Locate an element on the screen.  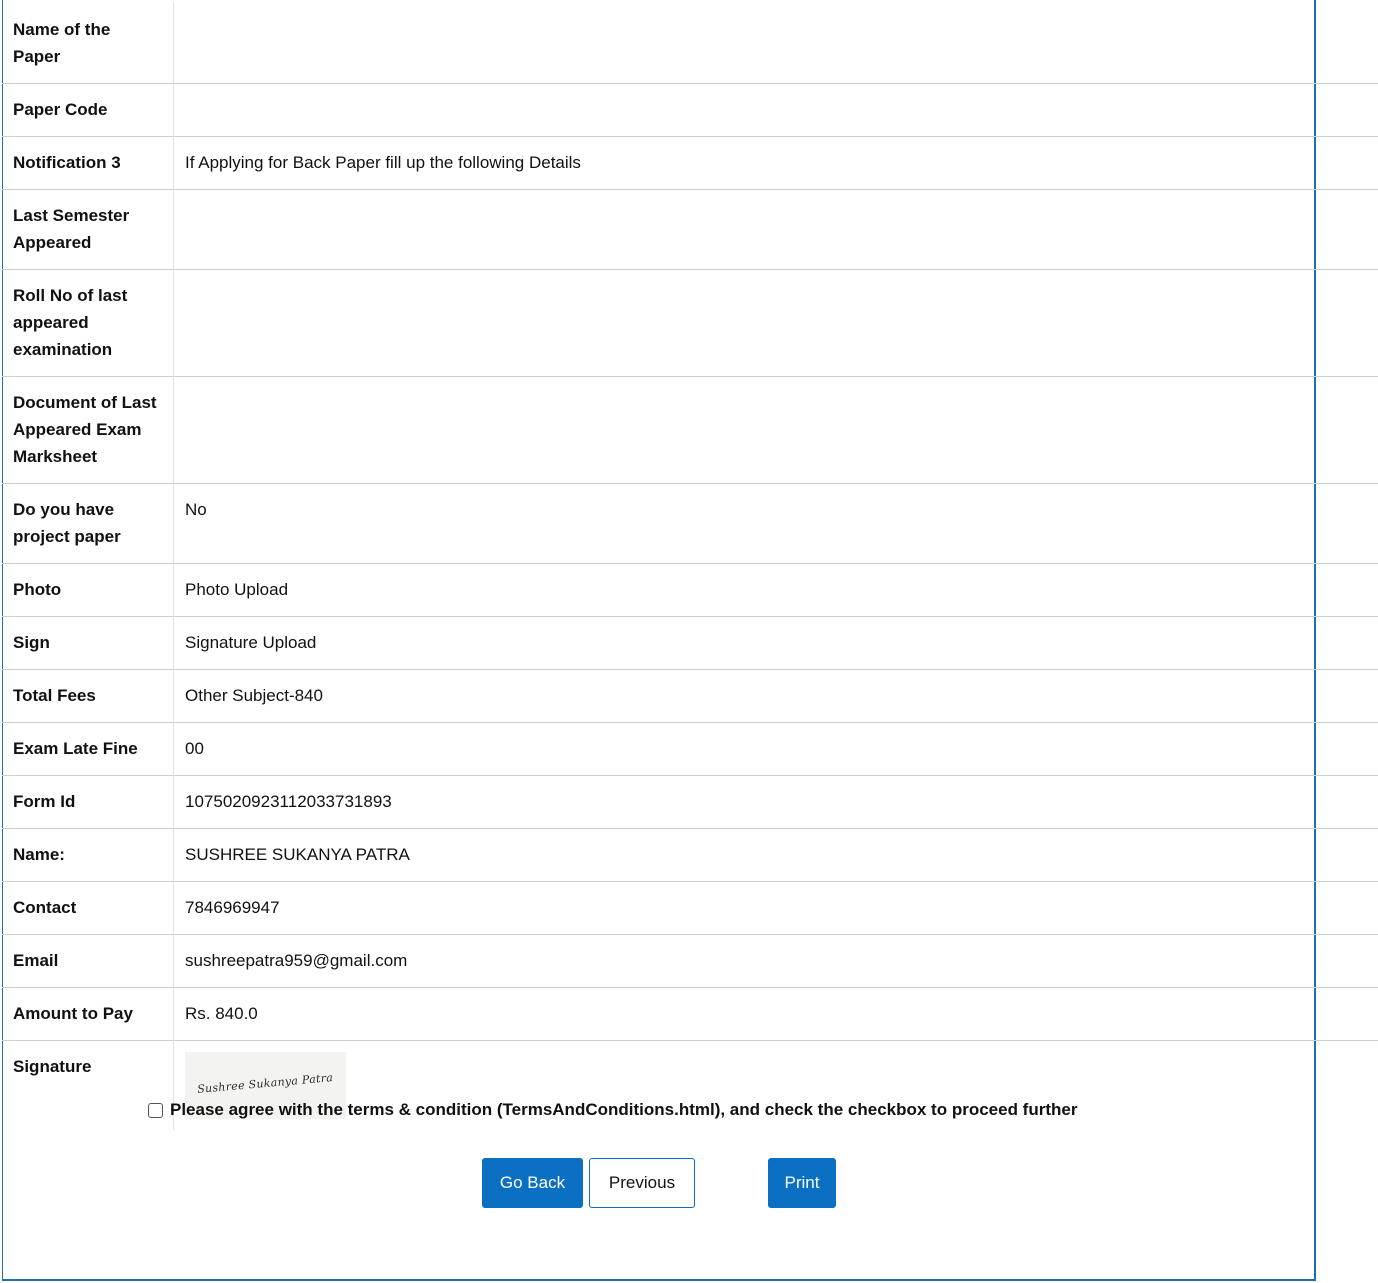
row-label: Do you have project paper is located at coordinates (88, 523).